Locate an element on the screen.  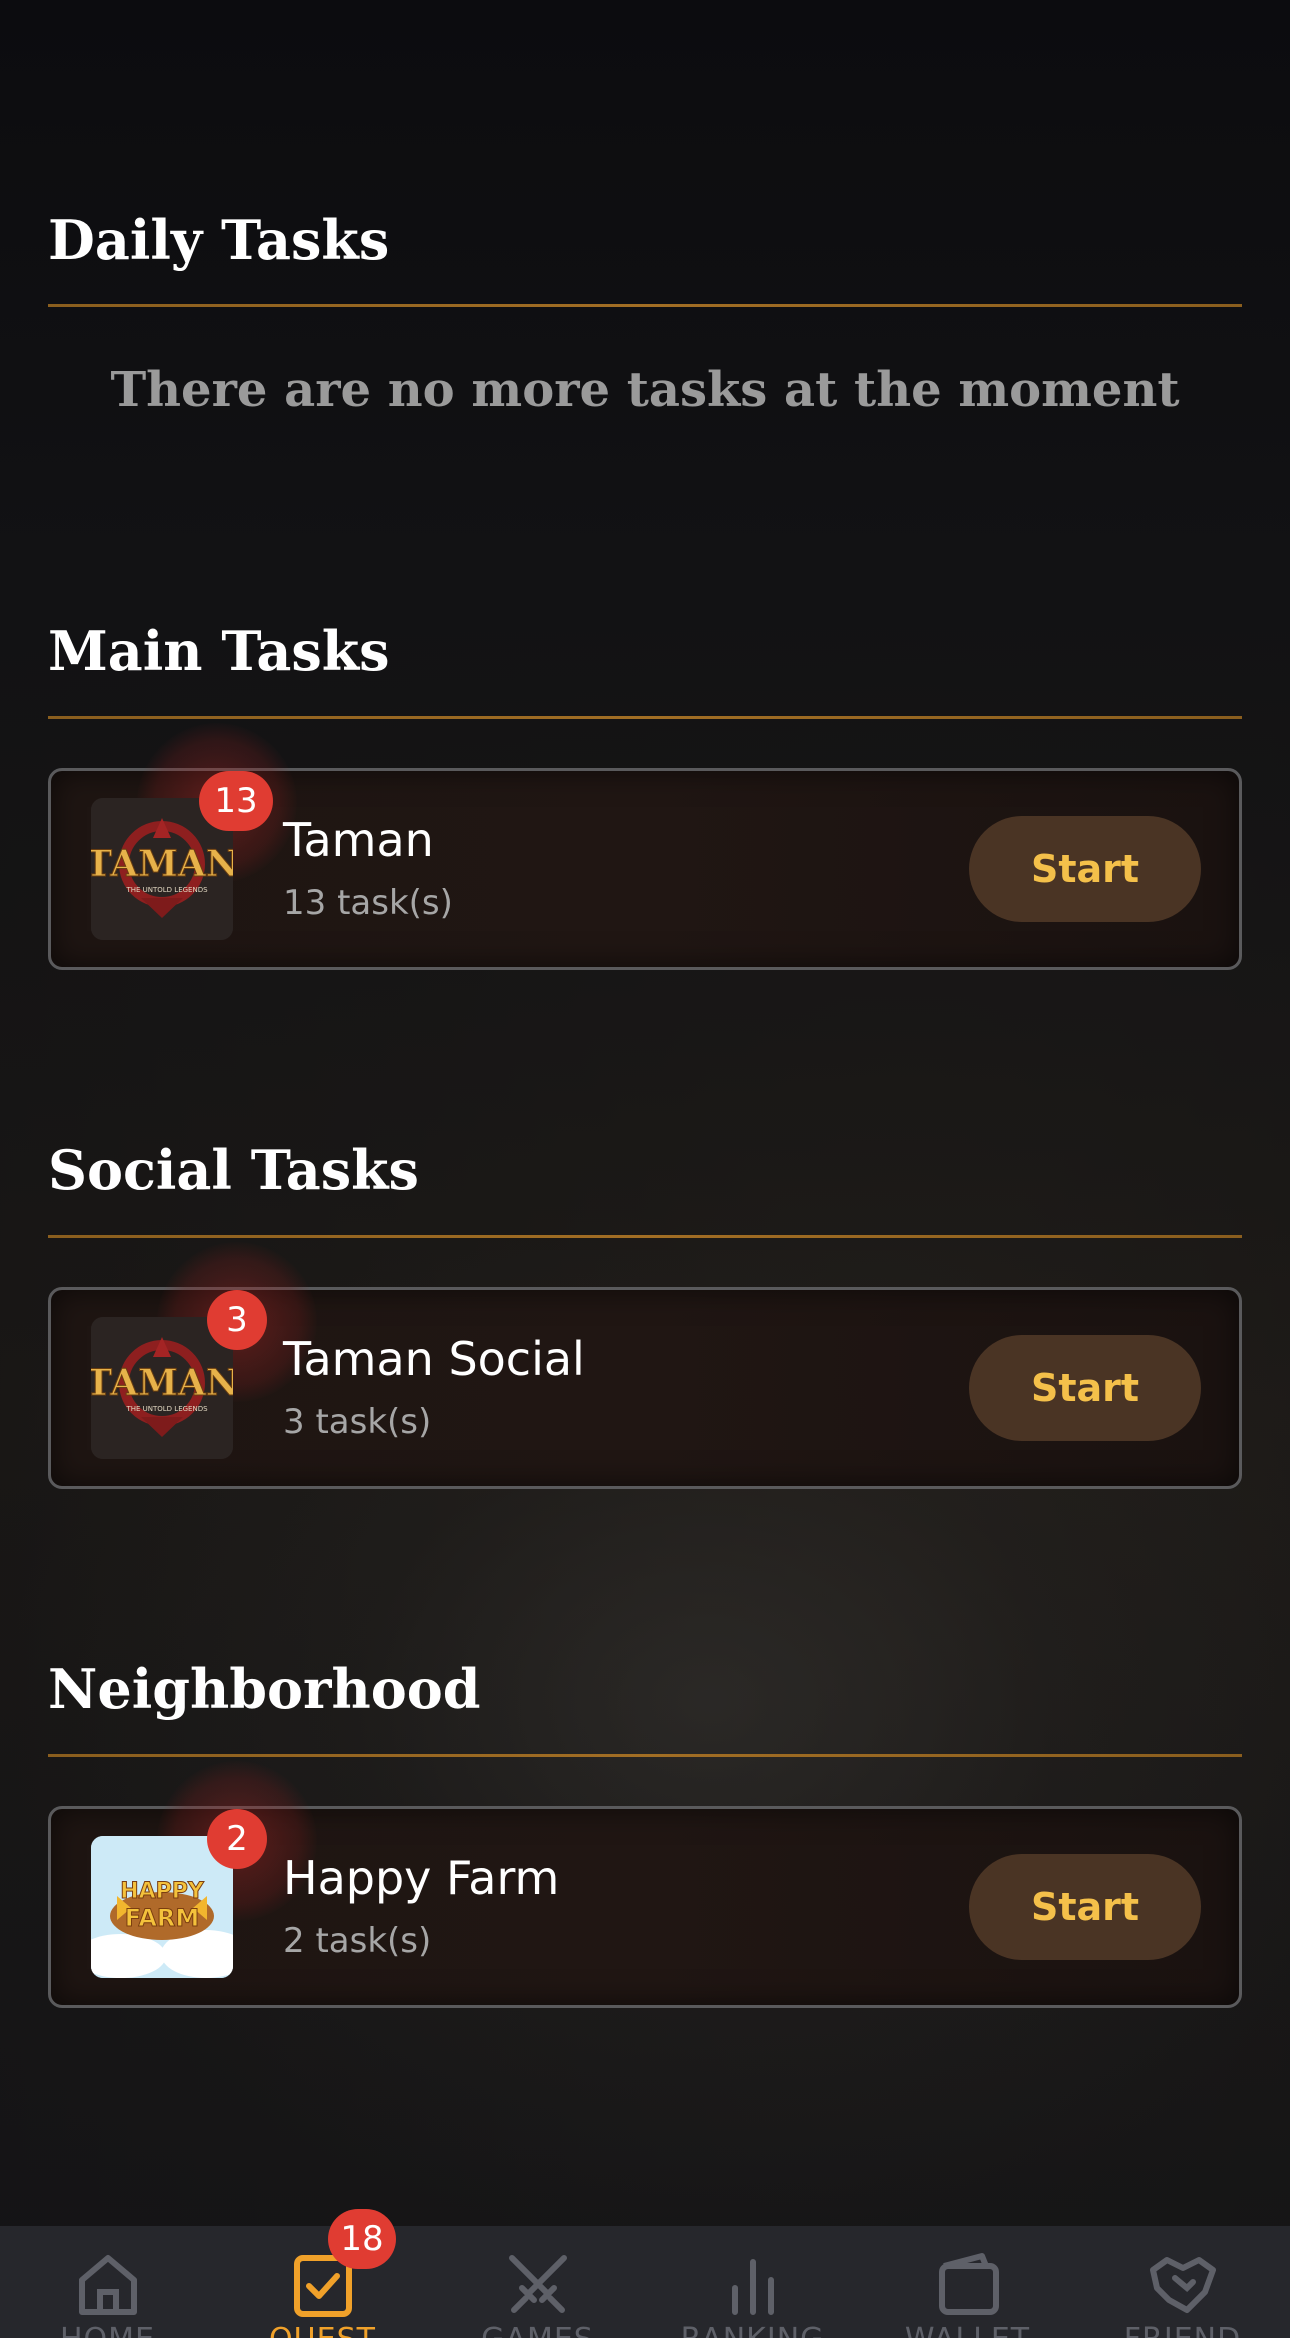
task-count-badge: 3 is located at coordinates (237, 1320).